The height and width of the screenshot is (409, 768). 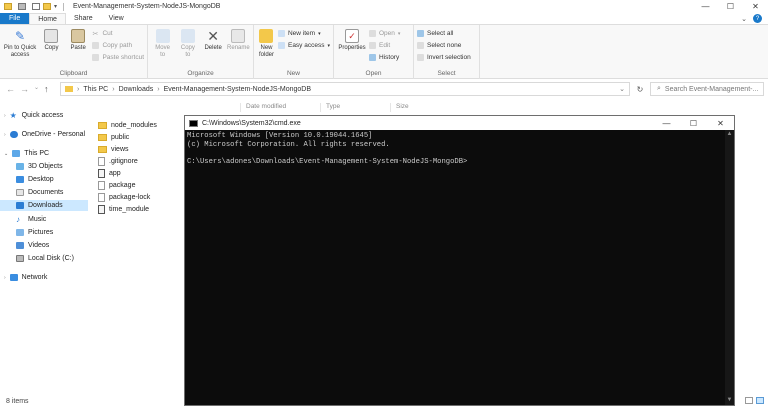 What do you see at coordinates (109, 173) in the screenshot?
I see `list-item: app` at bounding box center [109, 173].